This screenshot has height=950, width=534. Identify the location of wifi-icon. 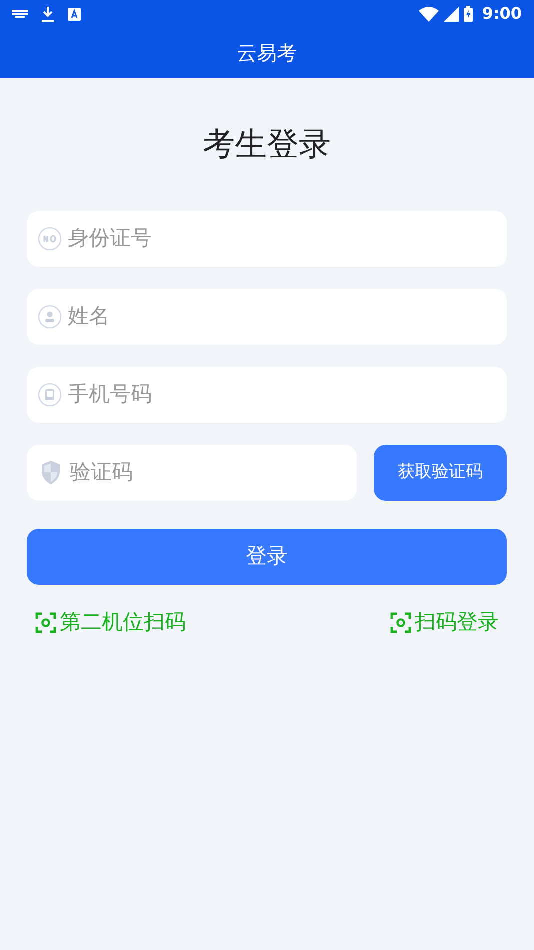
(429, 14).